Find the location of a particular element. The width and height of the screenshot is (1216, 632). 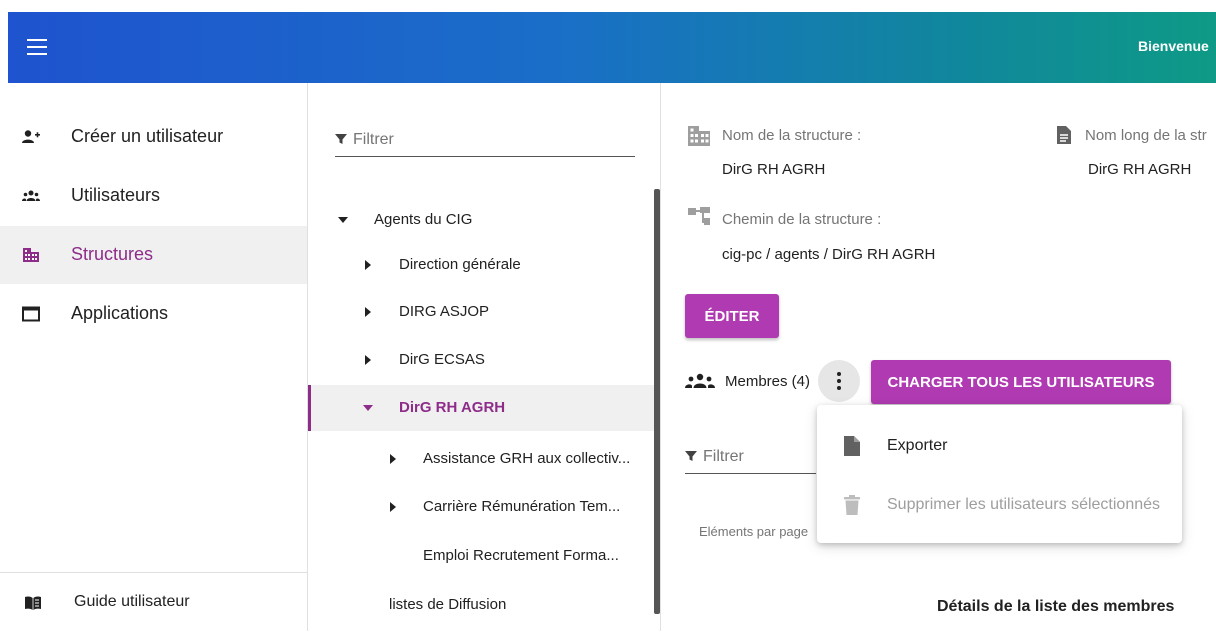

members-filter is located at coordinates (750, 458).